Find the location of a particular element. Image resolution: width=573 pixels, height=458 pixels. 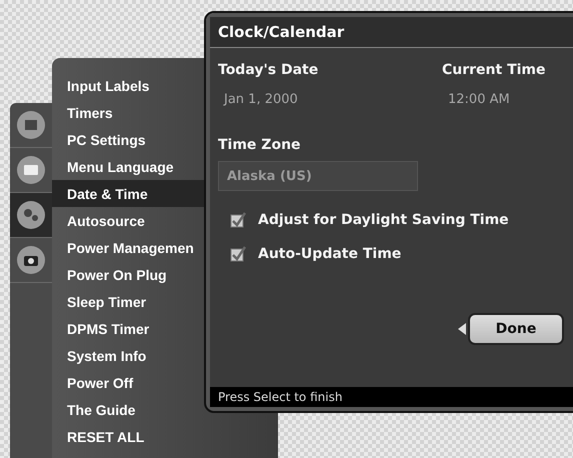

left-arrow-icon is located at coordinates (462, 329).